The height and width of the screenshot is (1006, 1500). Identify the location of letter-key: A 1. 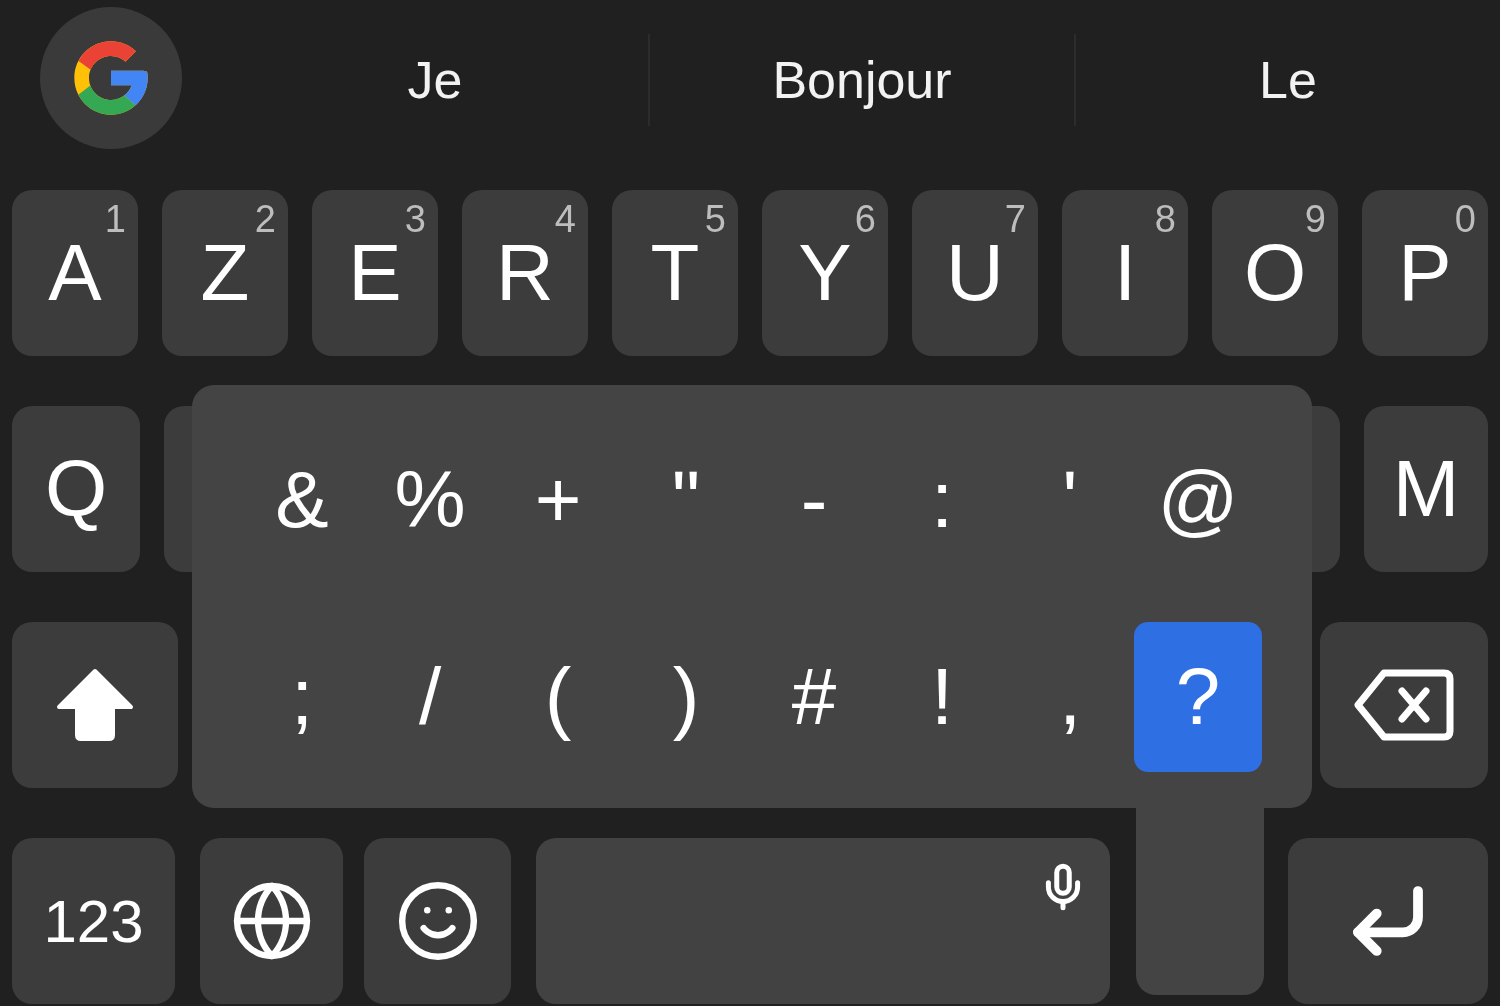
(75, 273).